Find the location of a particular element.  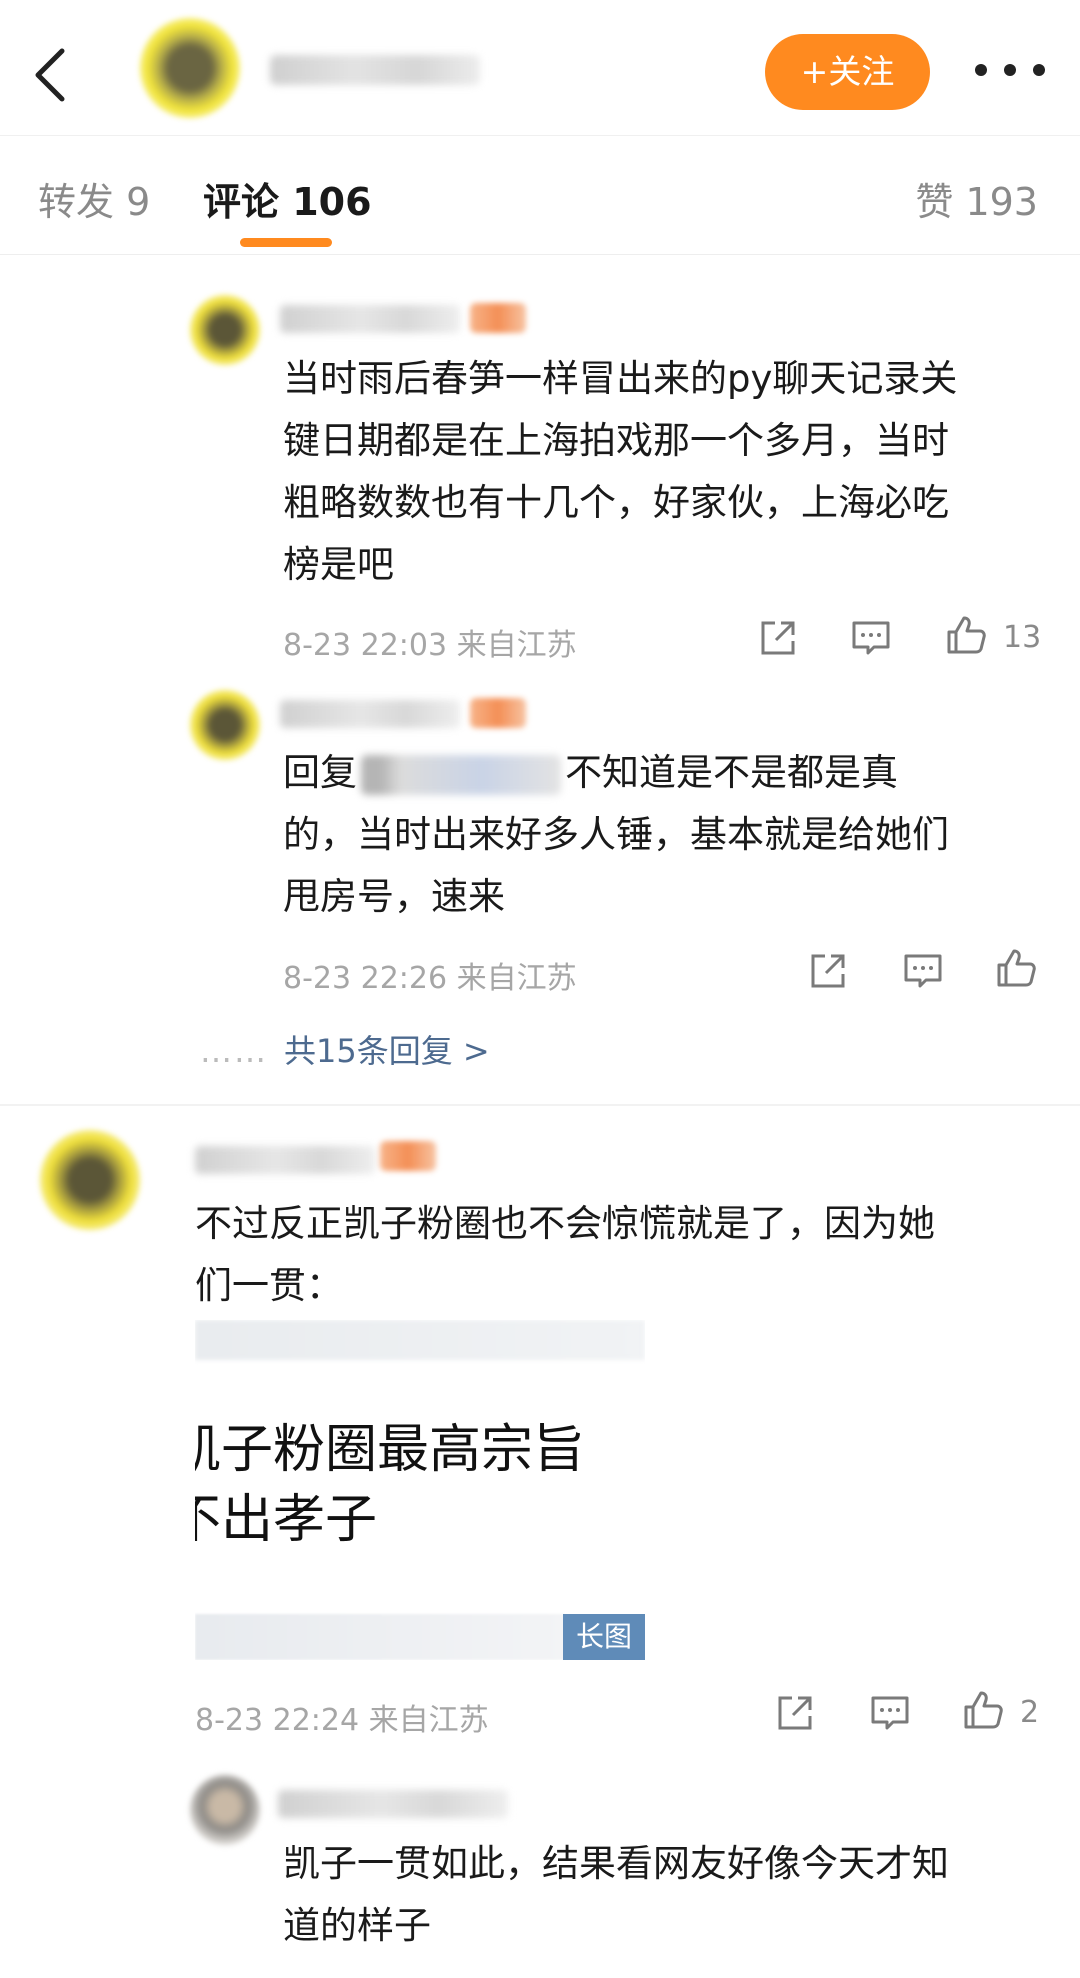

author-avatar is located at coordinates (190, 68).